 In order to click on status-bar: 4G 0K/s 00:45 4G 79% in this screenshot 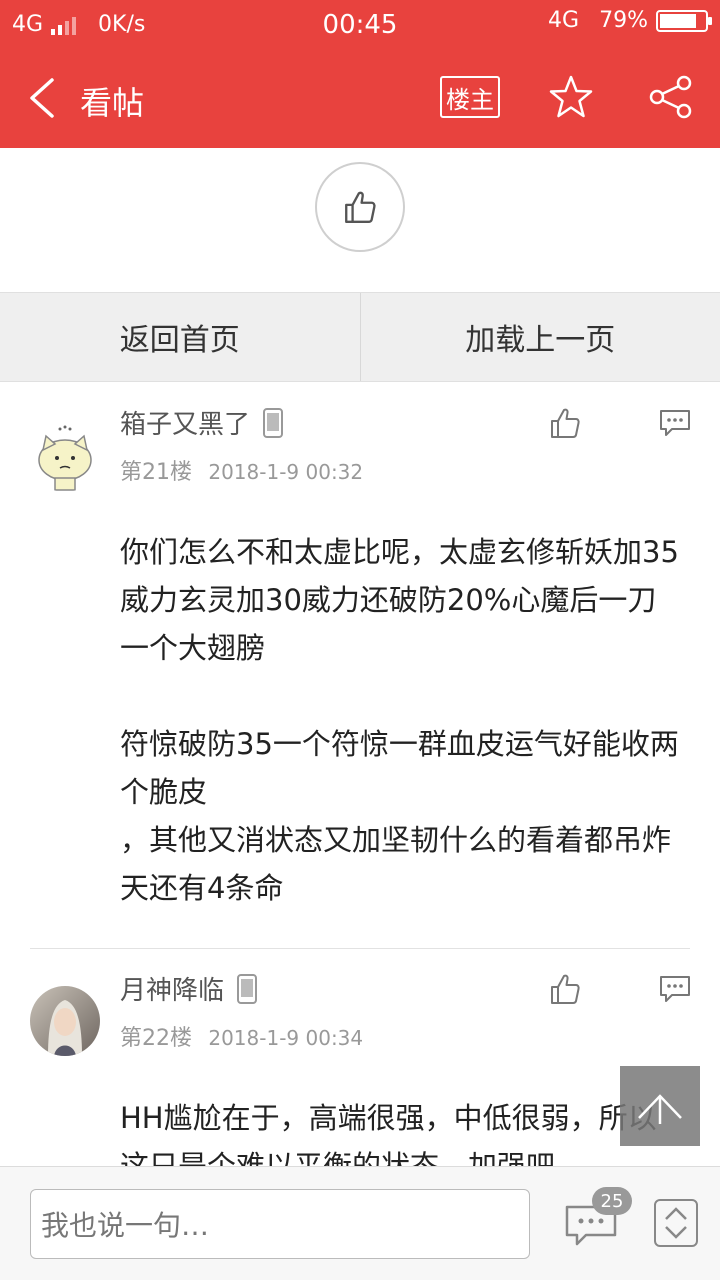, I will do `click(360, 25)`.